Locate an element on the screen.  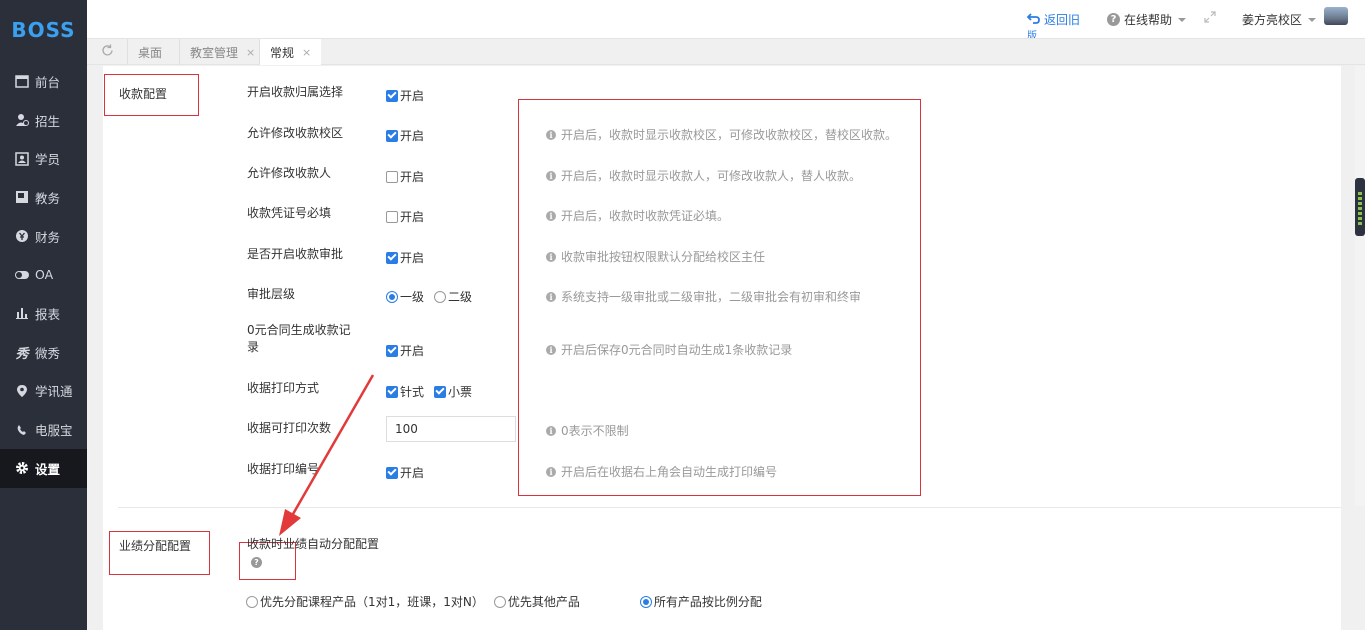
info-icon: i is located at coordinates (551, 471).